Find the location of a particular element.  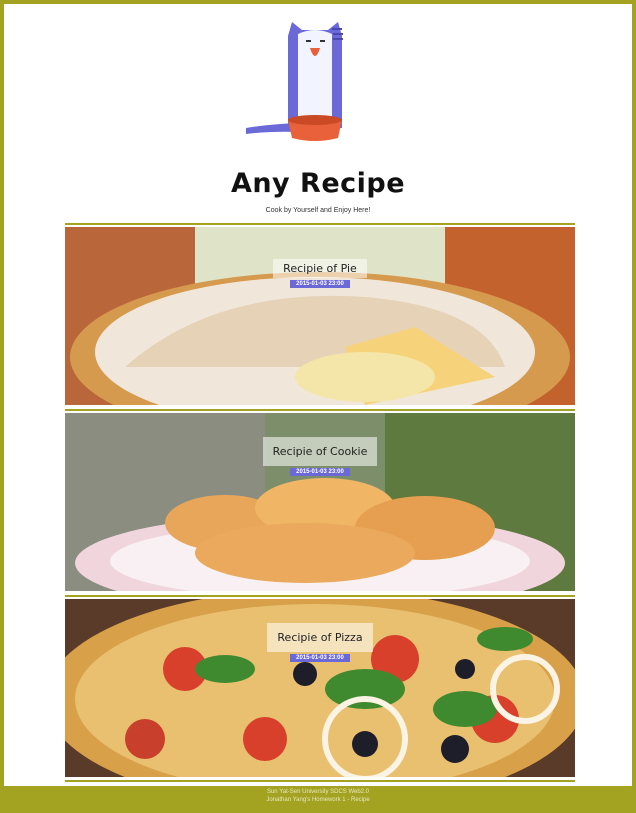

footer-line: Sun Yat-Sen University SDCS Web2.0 is located at coordinates (318, 792).